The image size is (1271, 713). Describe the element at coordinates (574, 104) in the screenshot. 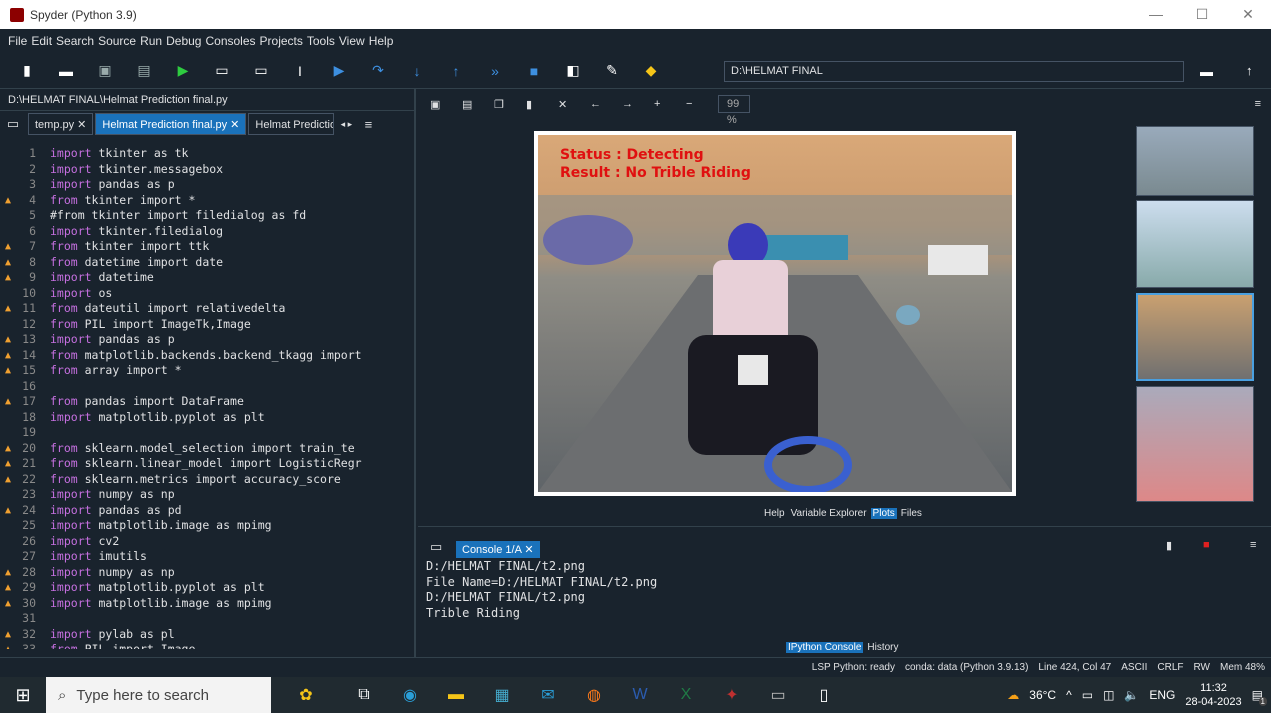

I see `remove-all-plots-icon: ✕` at that location.